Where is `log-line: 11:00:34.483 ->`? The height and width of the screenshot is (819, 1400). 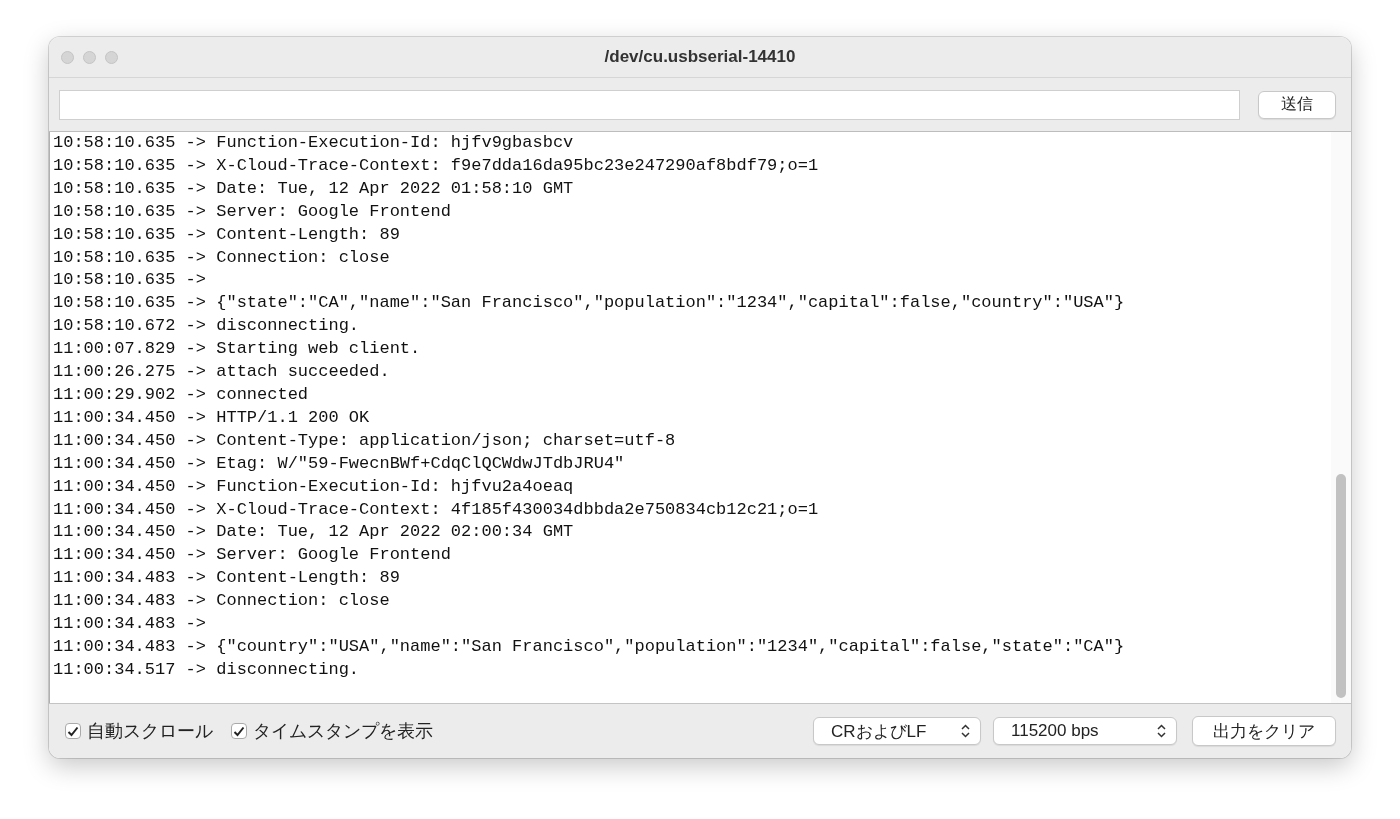 log-line: 11:00:34.483 -> is located at coordinates (130, 624).